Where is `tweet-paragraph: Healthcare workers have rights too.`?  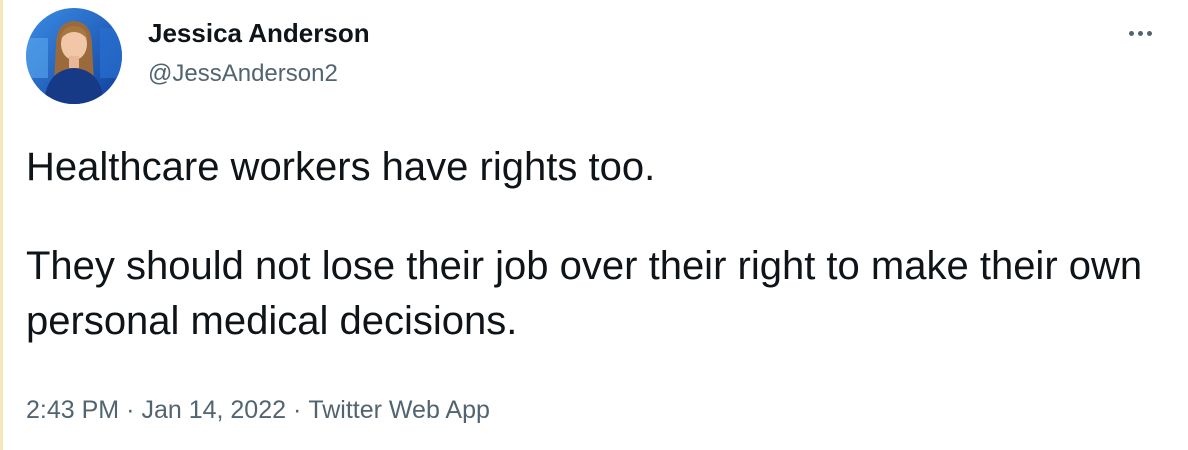 tweet-paragraph: Healthcare workers have rights too. is located at coordinates (341, 167).